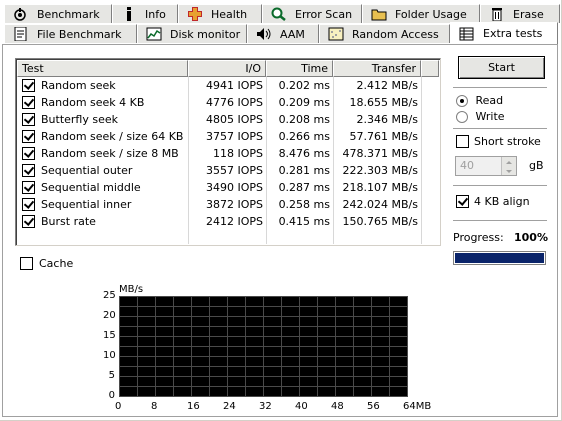  What do you see at coordinates (380, 221) in the screenshot?
I see `transfer-cell: 150.765 MB/s` at bounding box center [380, 221].